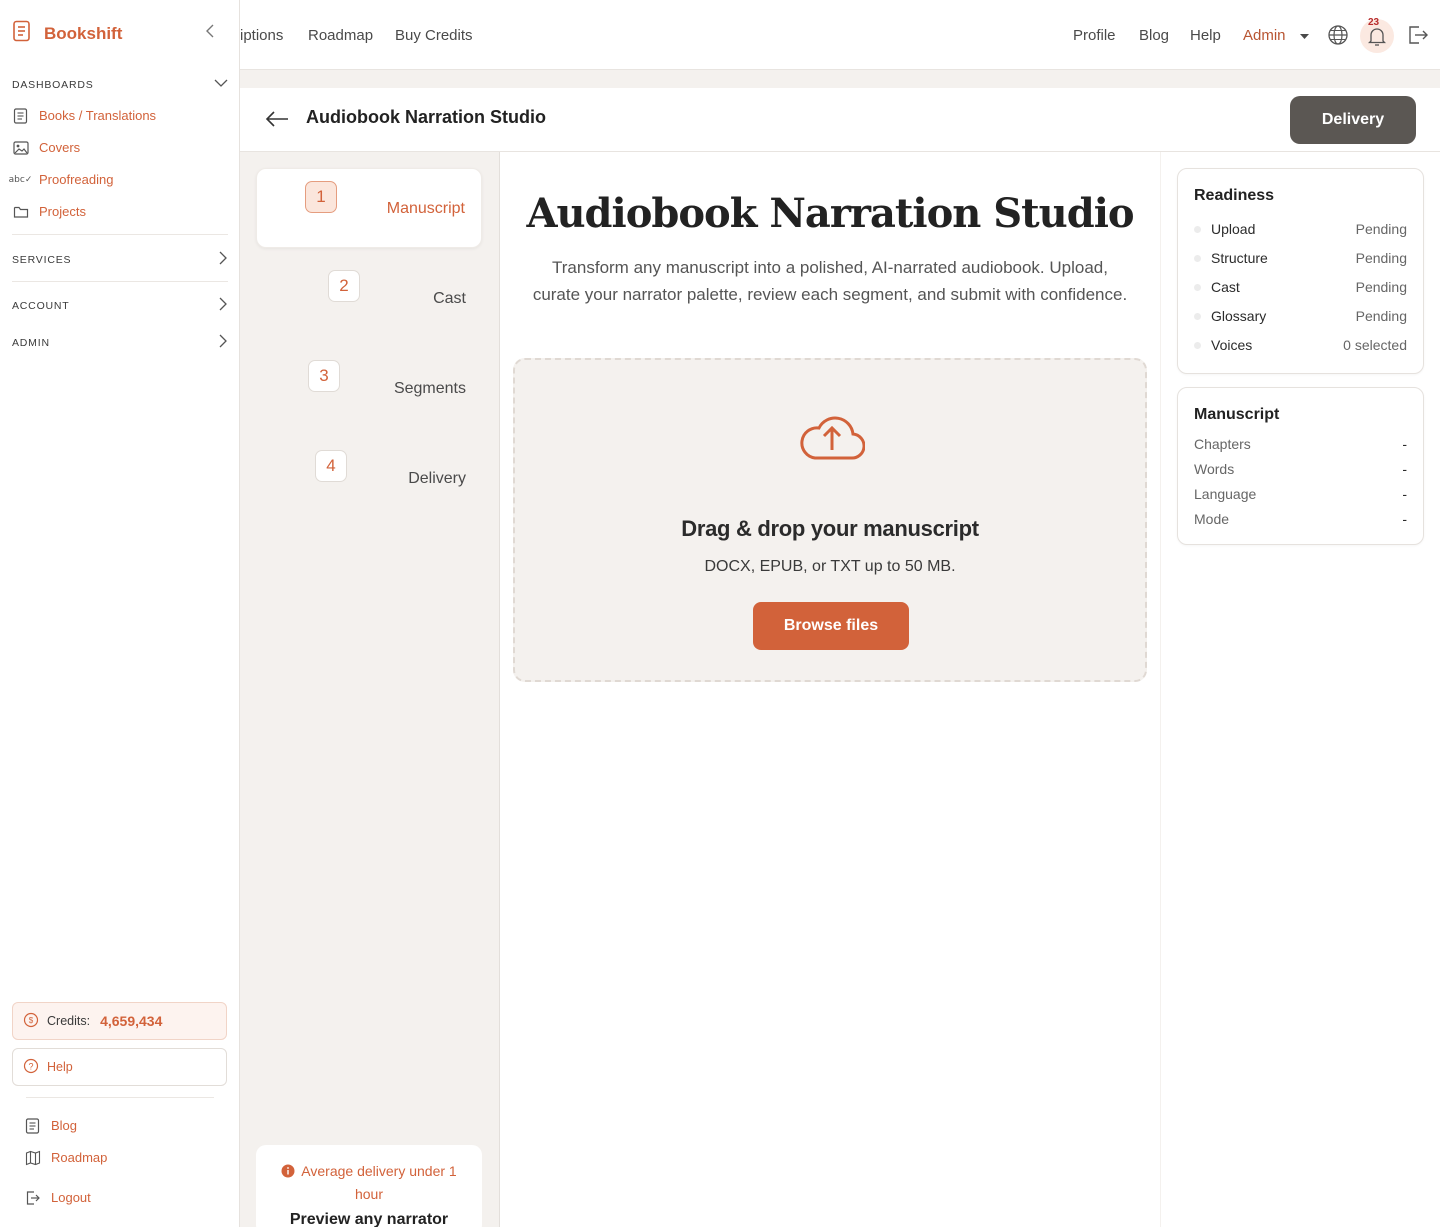 This screenshot has height=1227, width=1440. I want to click on step-number: 1, so click(321, 197).